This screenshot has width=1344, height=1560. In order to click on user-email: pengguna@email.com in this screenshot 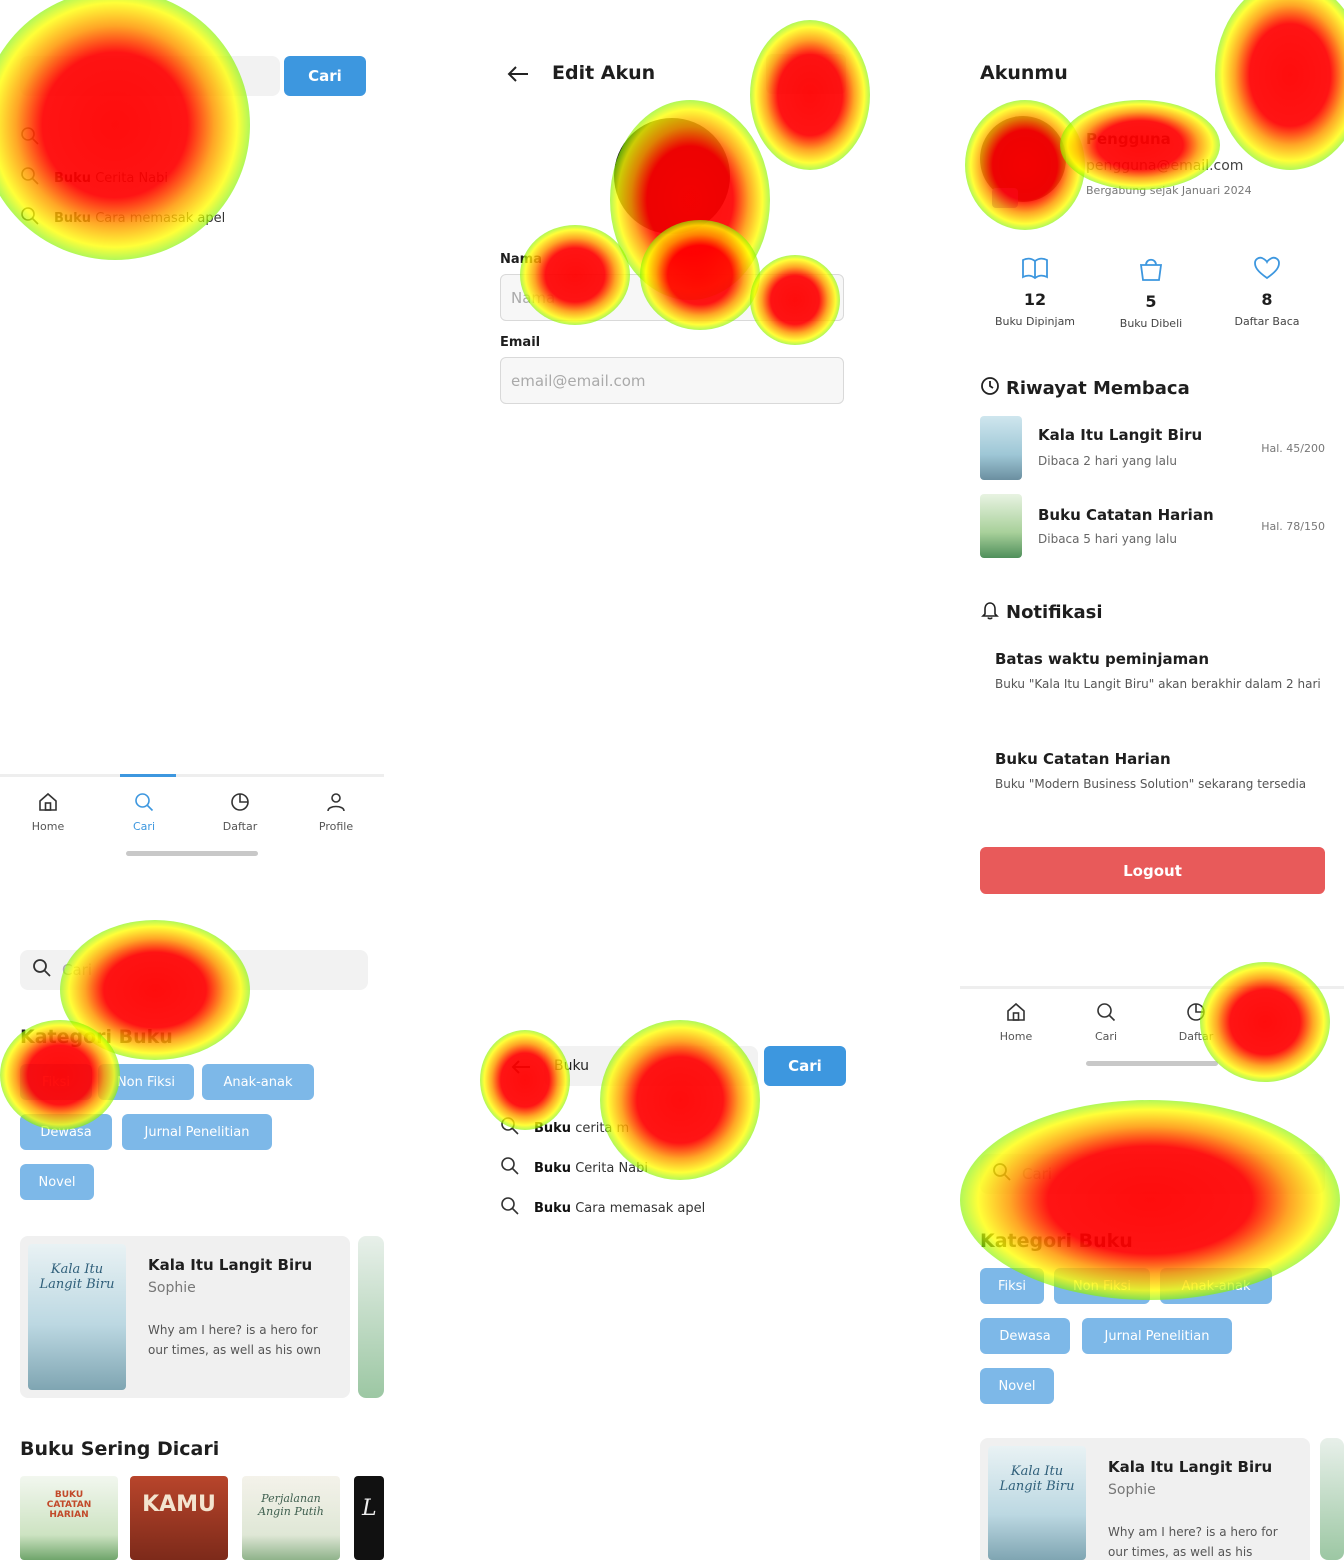, I will do `click(1165, 166)`.